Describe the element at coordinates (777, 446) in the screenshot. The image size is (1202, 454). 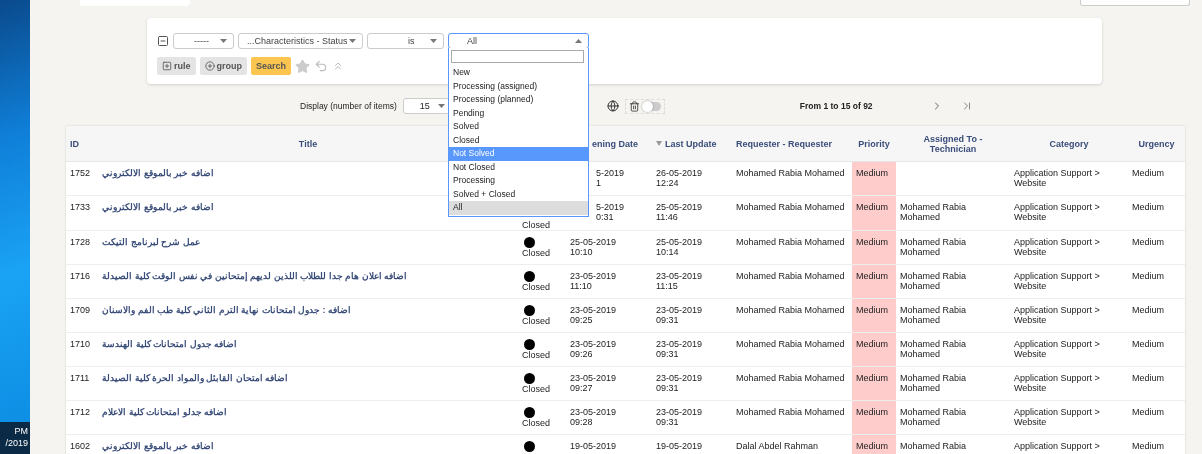
I see `requester-text: Dalal Abdel Rahman` at that location.